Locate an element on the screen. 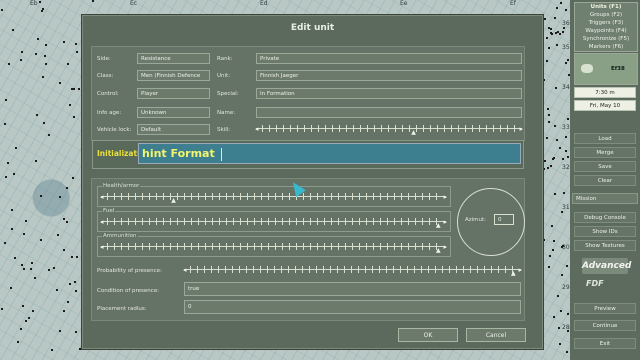  tab-synchronize: Synchronize (F5) is located at coordinates (606, 39).